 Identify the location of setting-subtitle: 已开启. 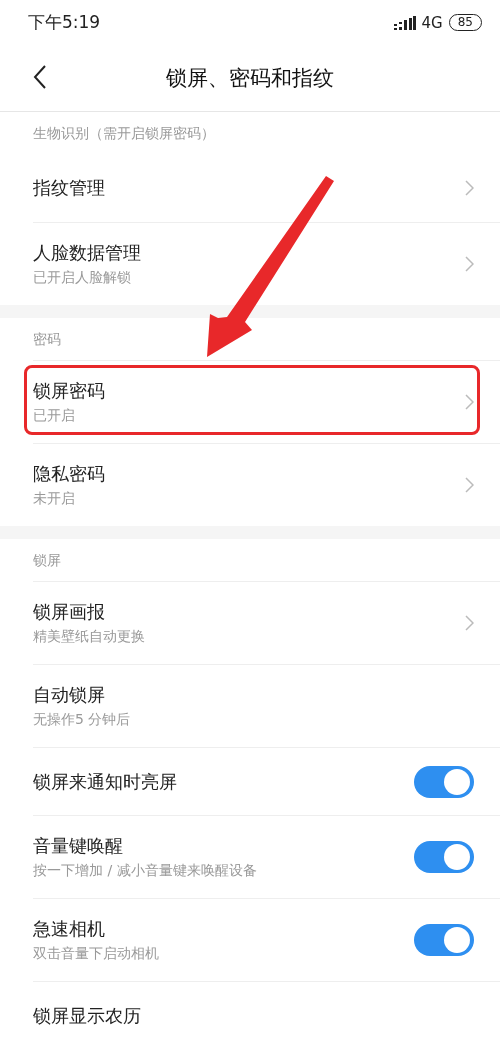
(54, 416).